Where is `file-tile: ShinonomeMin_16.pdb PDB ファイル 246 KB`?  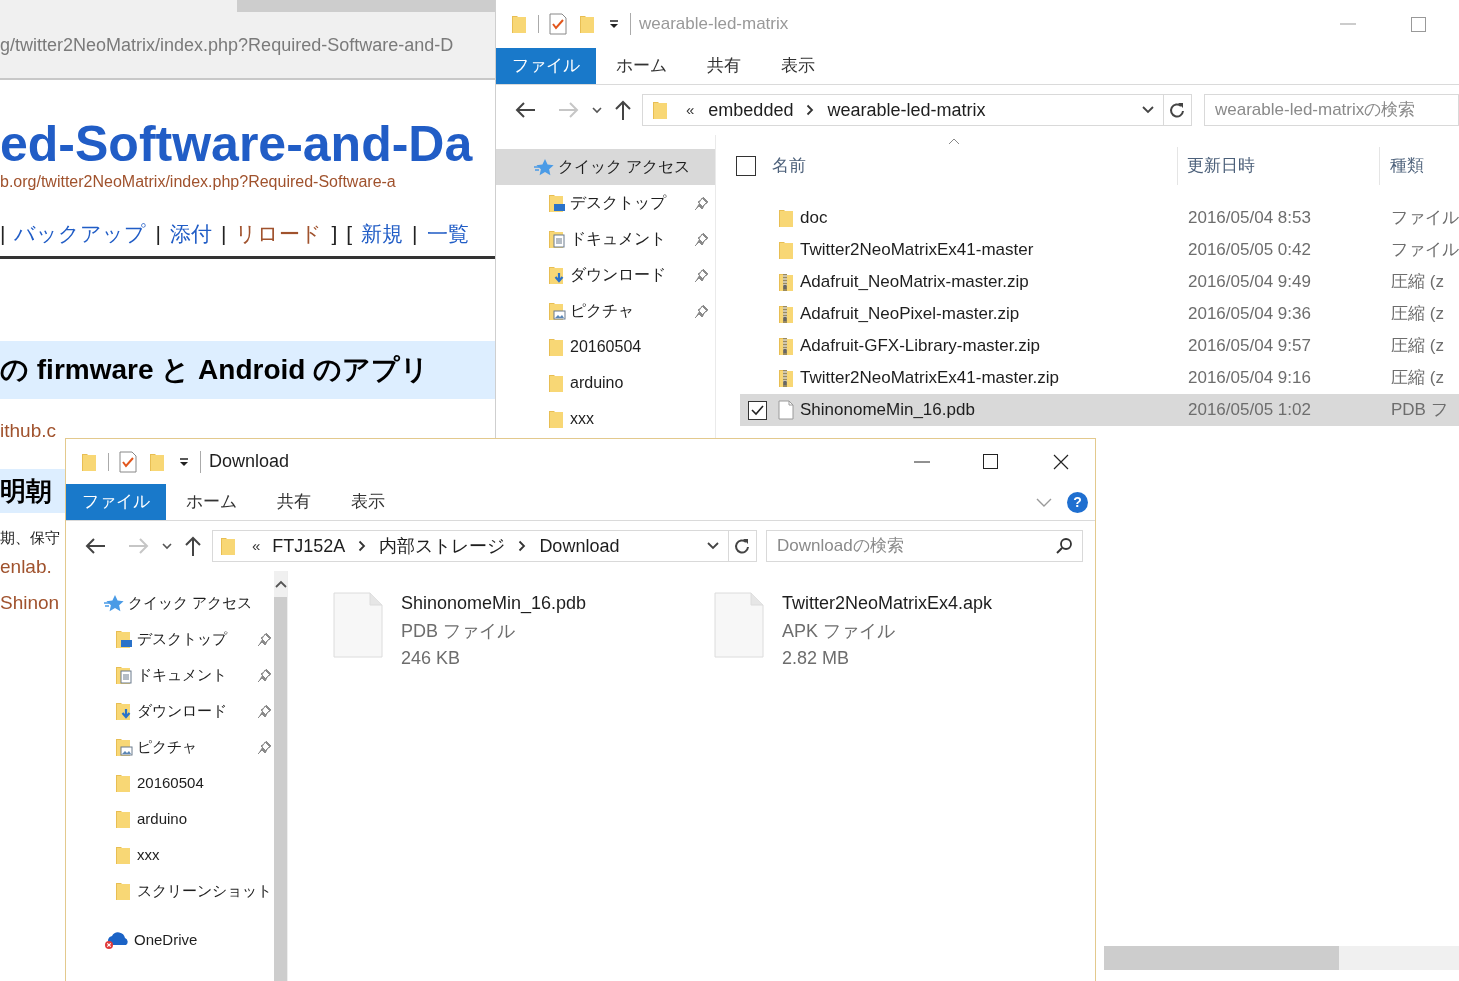 file-tile: ShinonomeMin_16.pdb PDB ファイル 246 KB is located at coordinates (523, 632).